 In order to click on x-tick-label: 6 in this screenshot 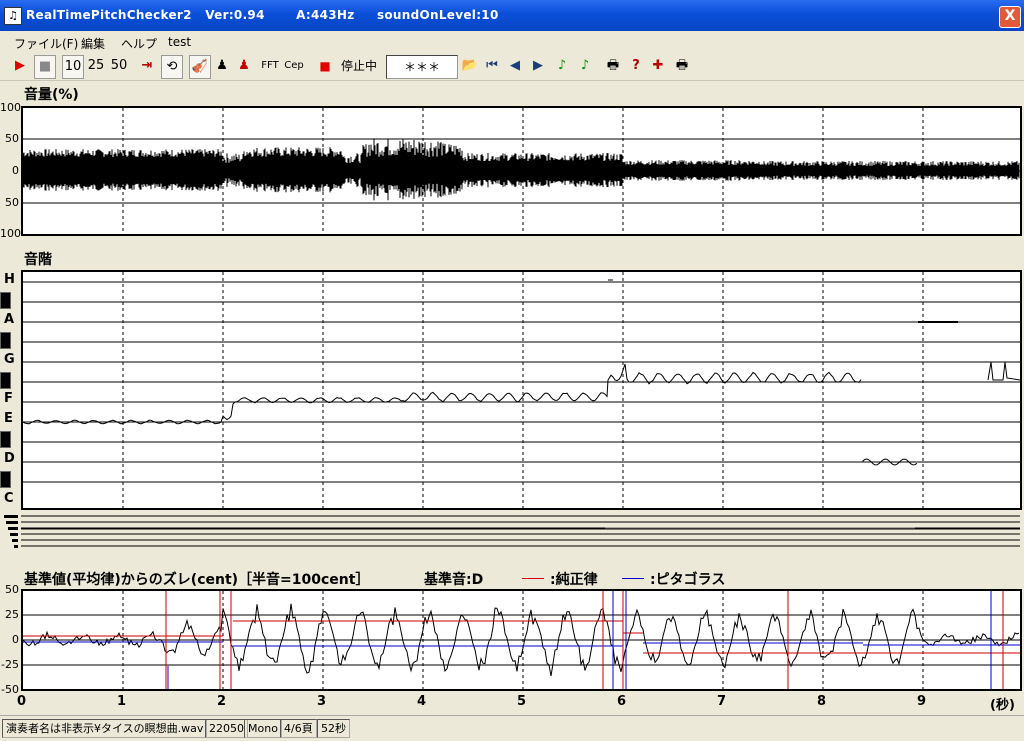, I will do `click(622, 701)`.